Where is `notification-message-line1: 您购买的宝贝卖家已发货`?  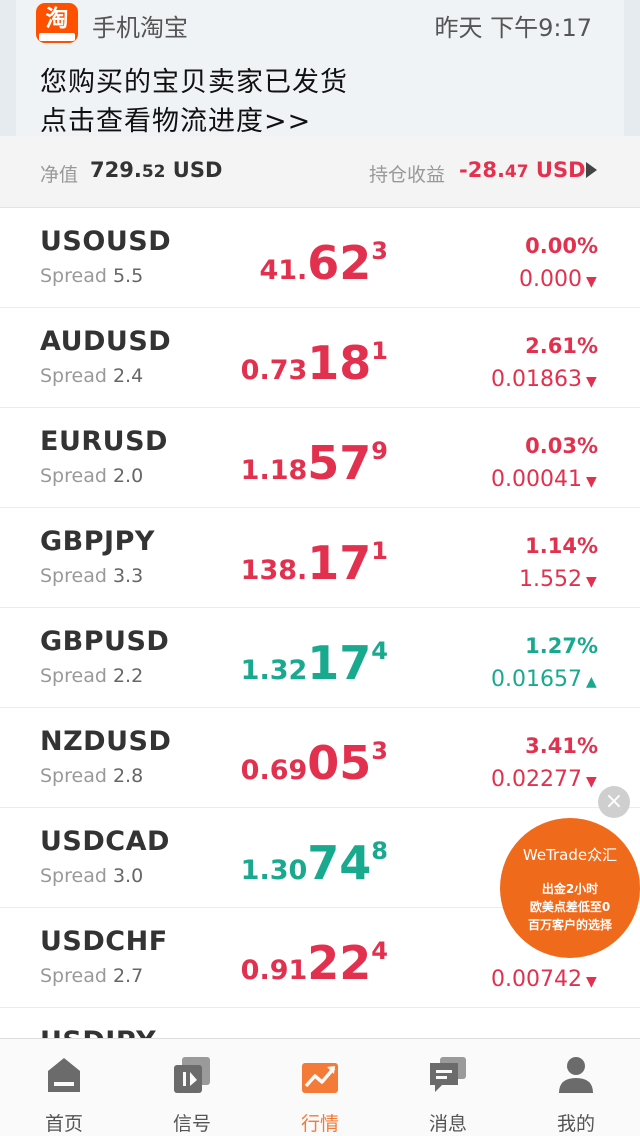 notification-message-line1: 您购买的宝贝卖家已发货 is located at coordinates (194, 82).